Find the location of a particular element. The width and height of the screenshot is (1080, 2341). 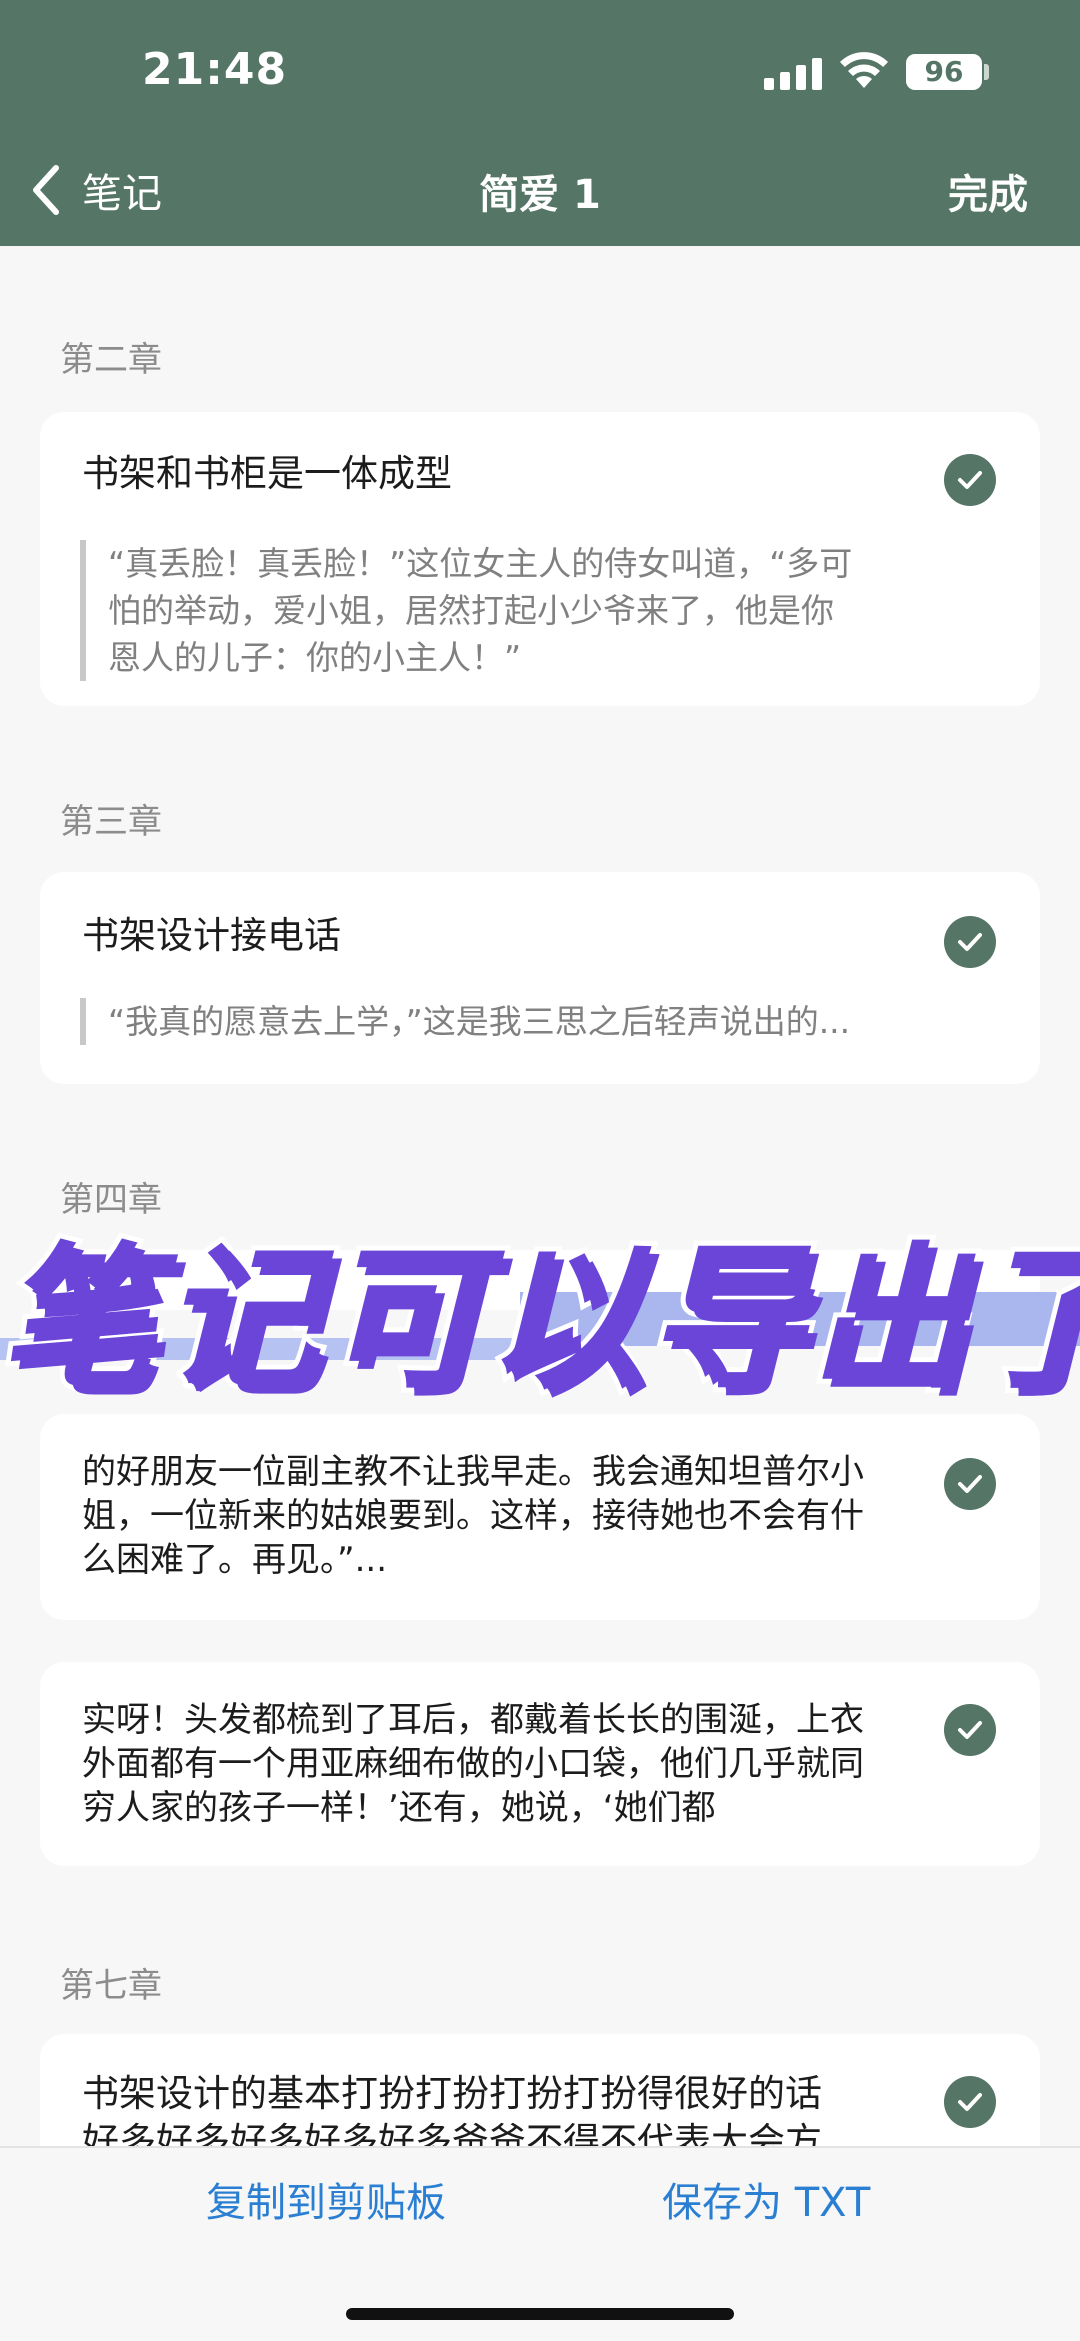

battery-indicator: 96 is located at coordinates (944, 72).